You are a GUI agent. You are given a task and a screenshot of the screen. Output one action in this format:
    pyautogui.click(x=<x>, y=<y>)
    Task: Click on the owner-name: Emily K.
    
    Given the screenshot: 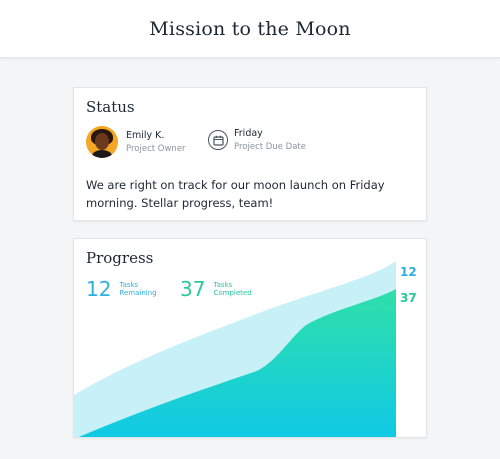 What is the action you would take?
    pyautogui.click(x=145, y=135)
    